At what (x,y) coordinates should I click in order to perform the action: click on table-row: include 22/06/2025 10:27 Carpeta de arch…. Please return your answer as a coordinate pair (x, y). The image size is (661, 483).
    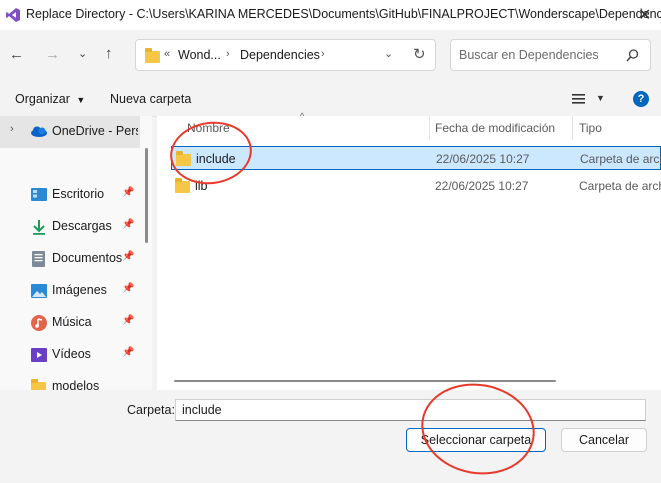
    Looking at the image, I should click on (416, 158).